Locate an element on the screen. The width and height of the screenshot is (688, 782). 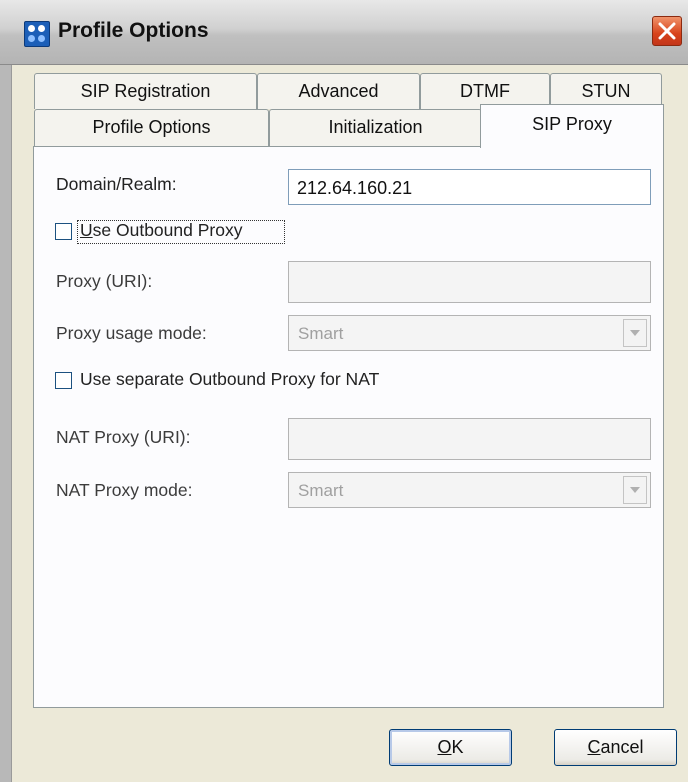
proxy-usage-mode-value: Smart is located at coordinates (321, 333).